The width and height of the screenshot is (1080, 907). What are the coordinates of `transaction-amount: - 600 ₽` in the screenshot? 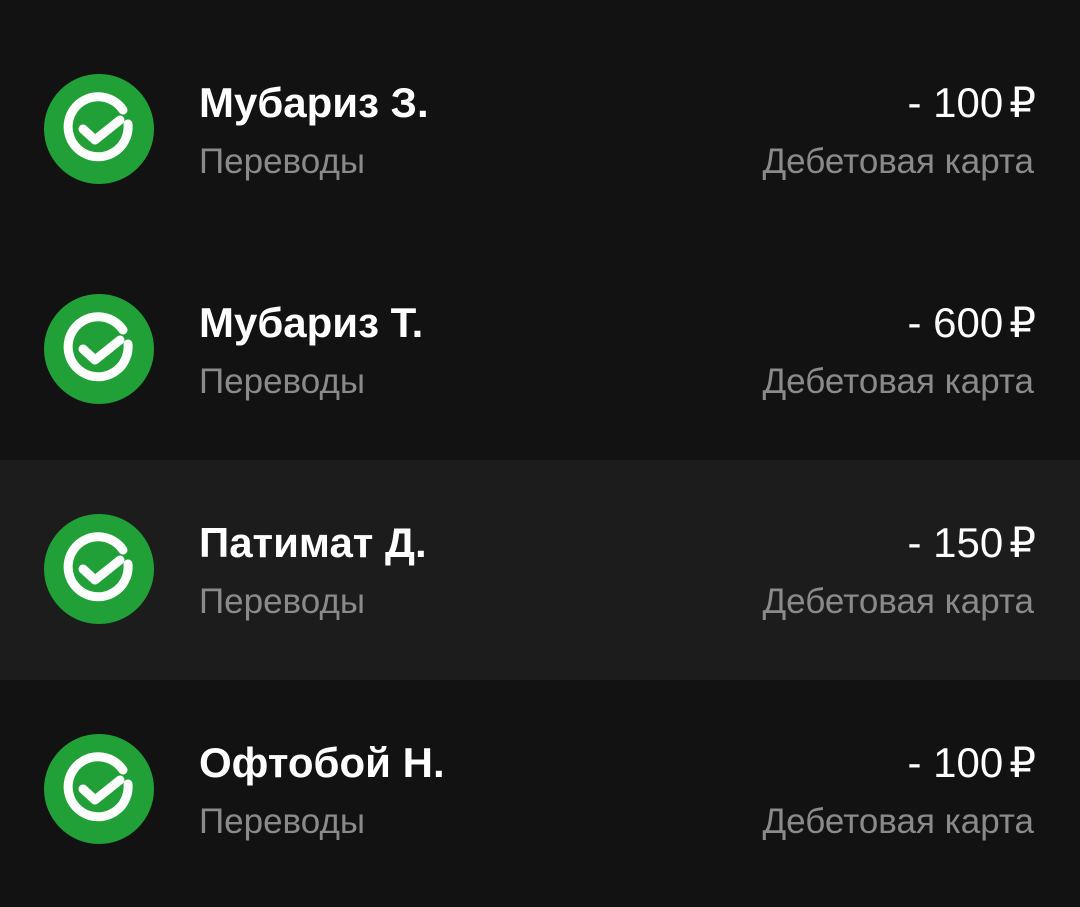 It's located at (972, 323).